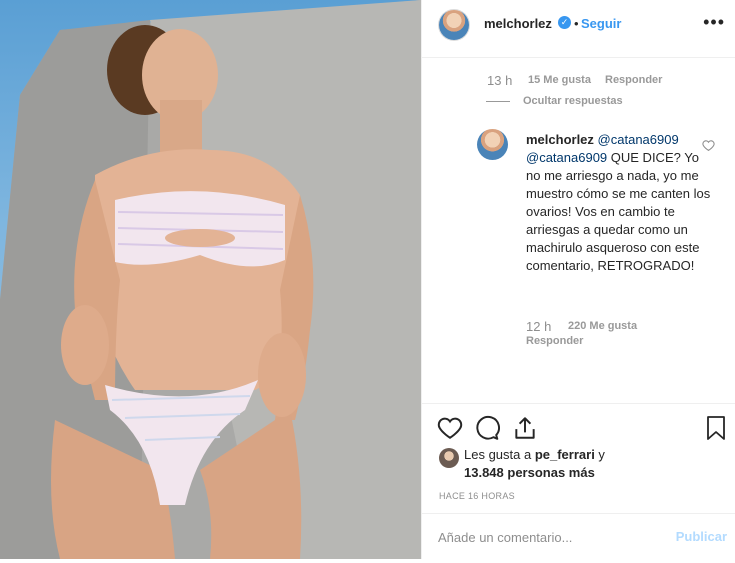 The width and height of the screenshot is (735, 563). Describe the element at coordinates (601, 23) in the screenshot. I see `follow-button: Seguir` at that location.